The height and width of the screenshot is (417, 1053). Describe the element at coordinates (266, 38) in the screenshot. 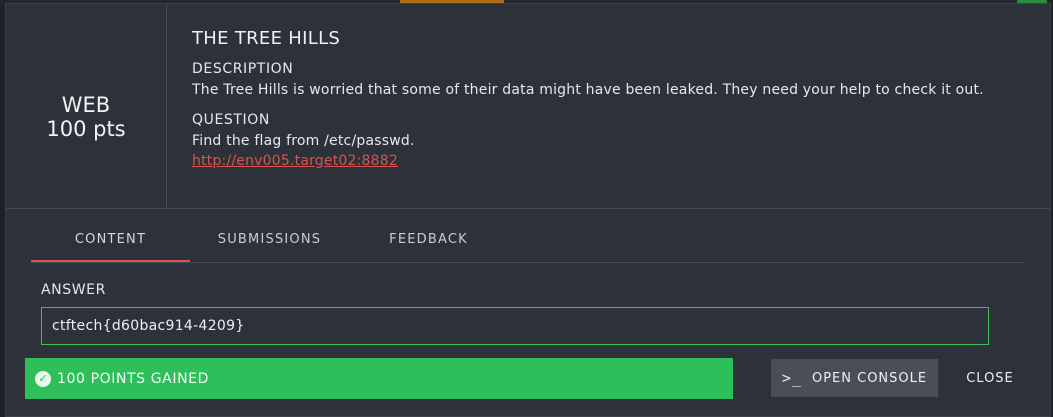

I see `challenge-title: THE TREE HILLS` at that location.